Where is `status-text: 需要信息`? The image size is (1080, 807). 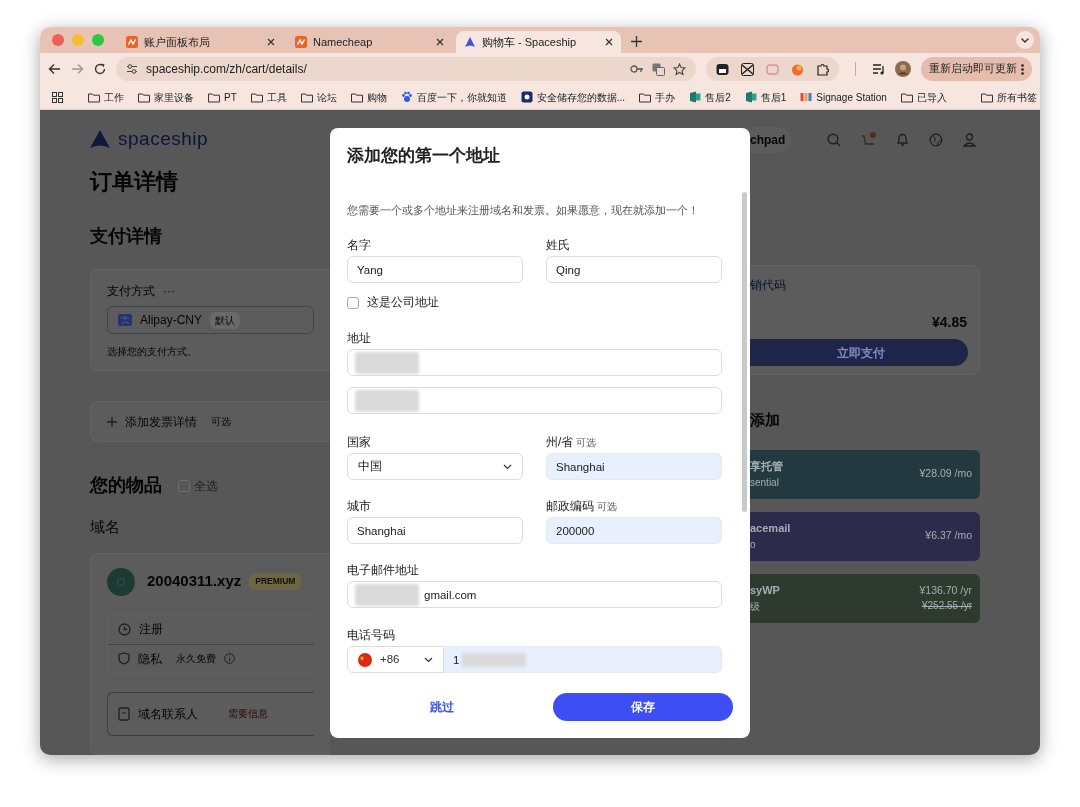 status-text: 需要信息 is located at coordinates (248, 714).